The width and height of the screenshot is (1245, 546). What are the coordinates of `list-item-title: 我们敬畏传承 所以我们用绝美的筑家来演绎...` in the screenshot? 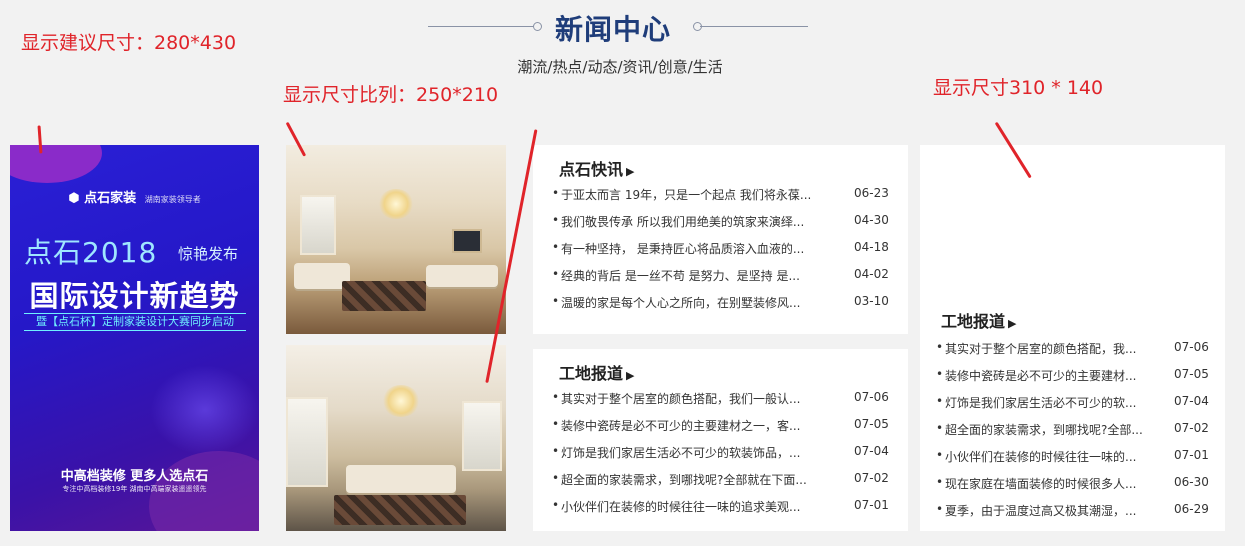 It's located at (683, 222).